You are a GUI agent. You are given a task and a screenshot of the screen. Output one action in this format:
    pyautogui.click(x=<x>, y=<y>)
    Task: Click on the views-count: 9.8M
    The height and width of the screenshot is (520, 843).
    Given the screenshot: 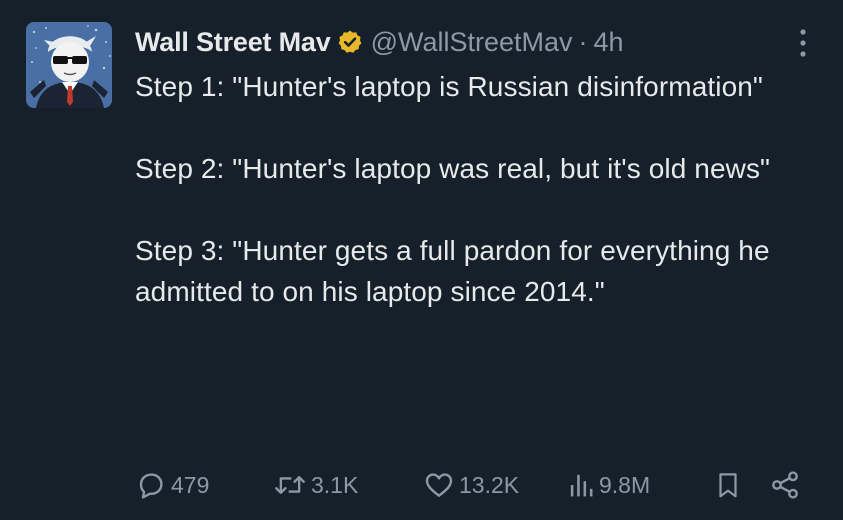 What is the action you would take?
    pyautogui.click(x=625, y=484)
    